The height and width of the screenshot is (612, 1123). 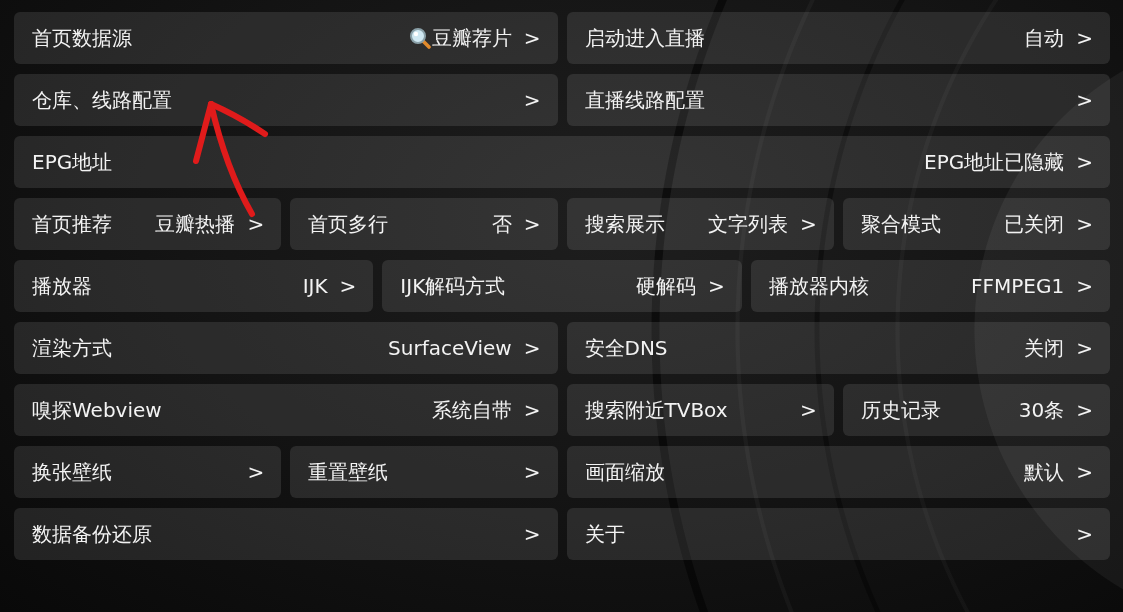 I want to click on settings-item: 启动进入直播 自动 >, so click(x=838, y=38).